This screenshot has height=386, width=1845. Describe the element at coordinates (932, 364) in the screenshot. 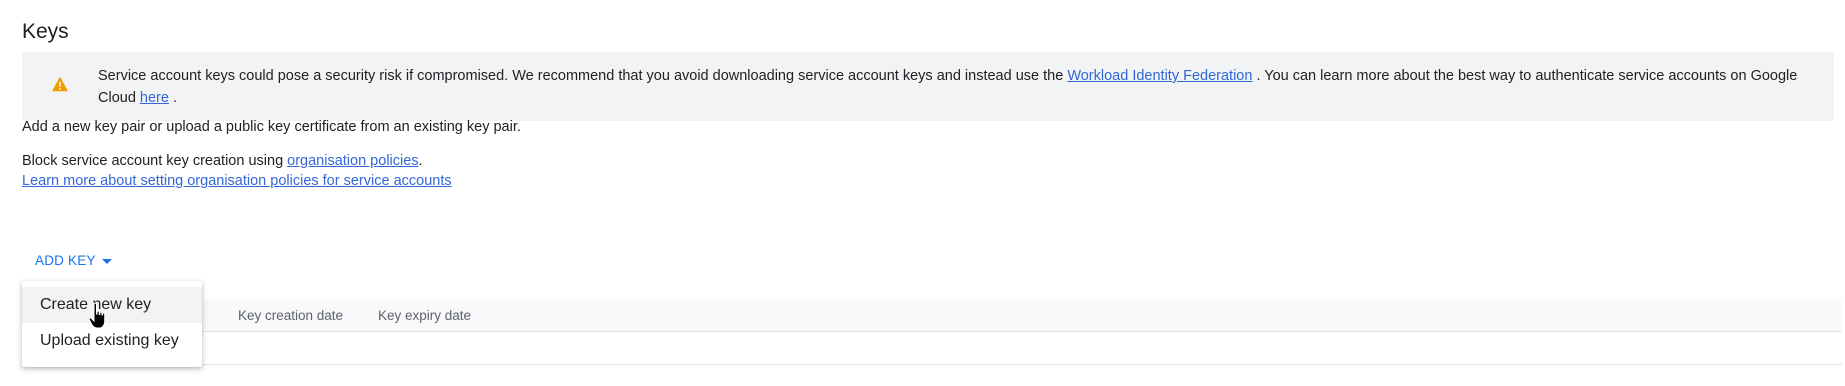

I see `table-divider` at that location.